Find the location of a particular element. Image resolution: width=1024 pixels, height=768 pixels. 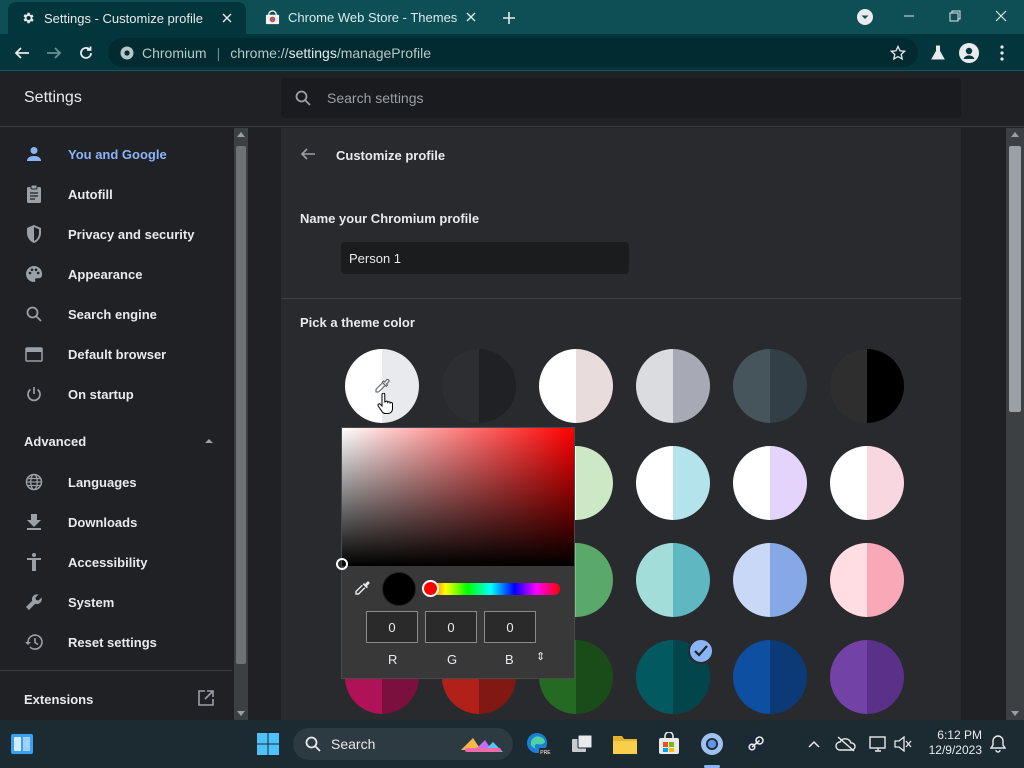

search-highlight-icon is located at coordinates (482, 744).